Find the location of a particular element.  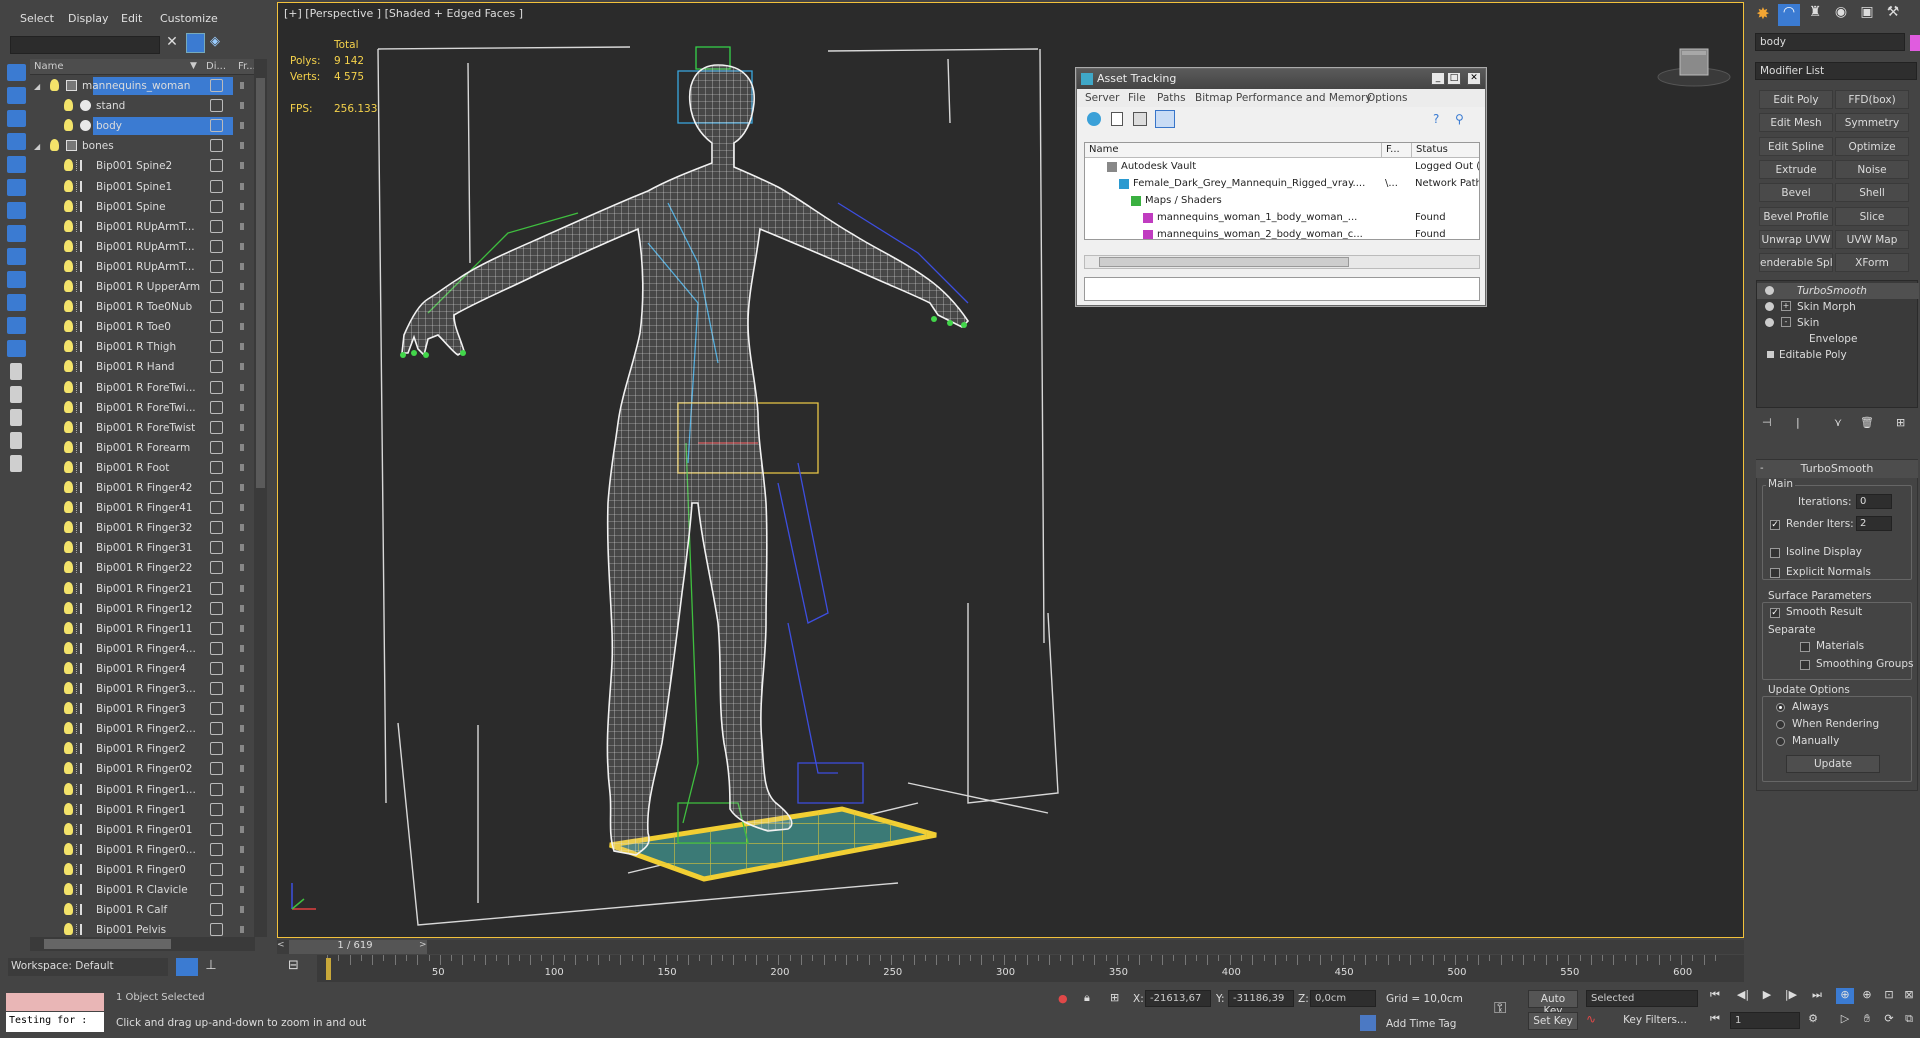

tree-row: Bip001 R Hand is located at coordinates (142, 367).